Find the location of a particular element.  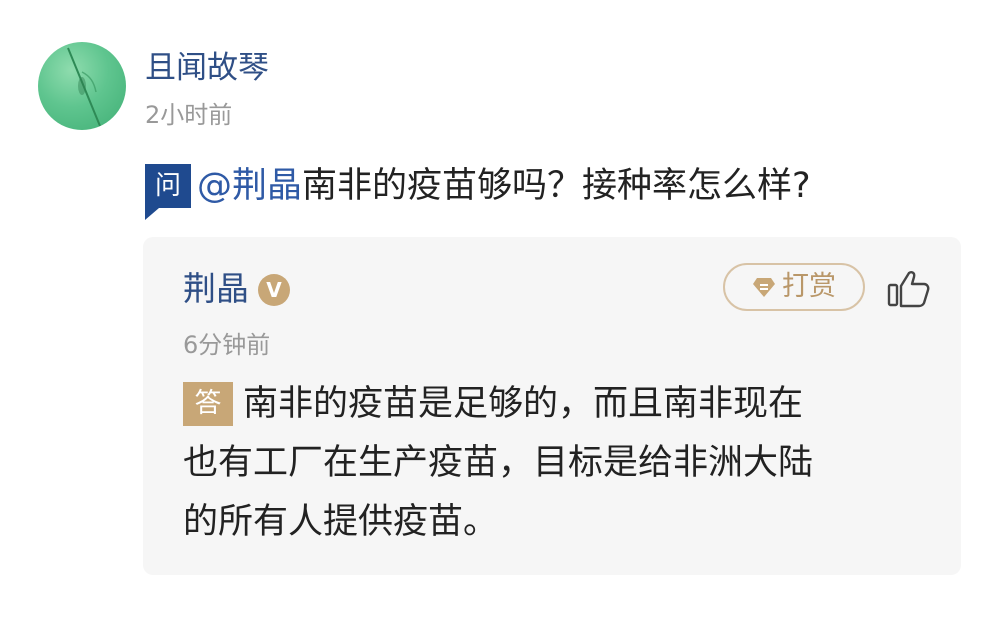

question: 问 @荆晶 南非的疫苗够吗？接种率怎么样? is located at coordinates (478, 190).